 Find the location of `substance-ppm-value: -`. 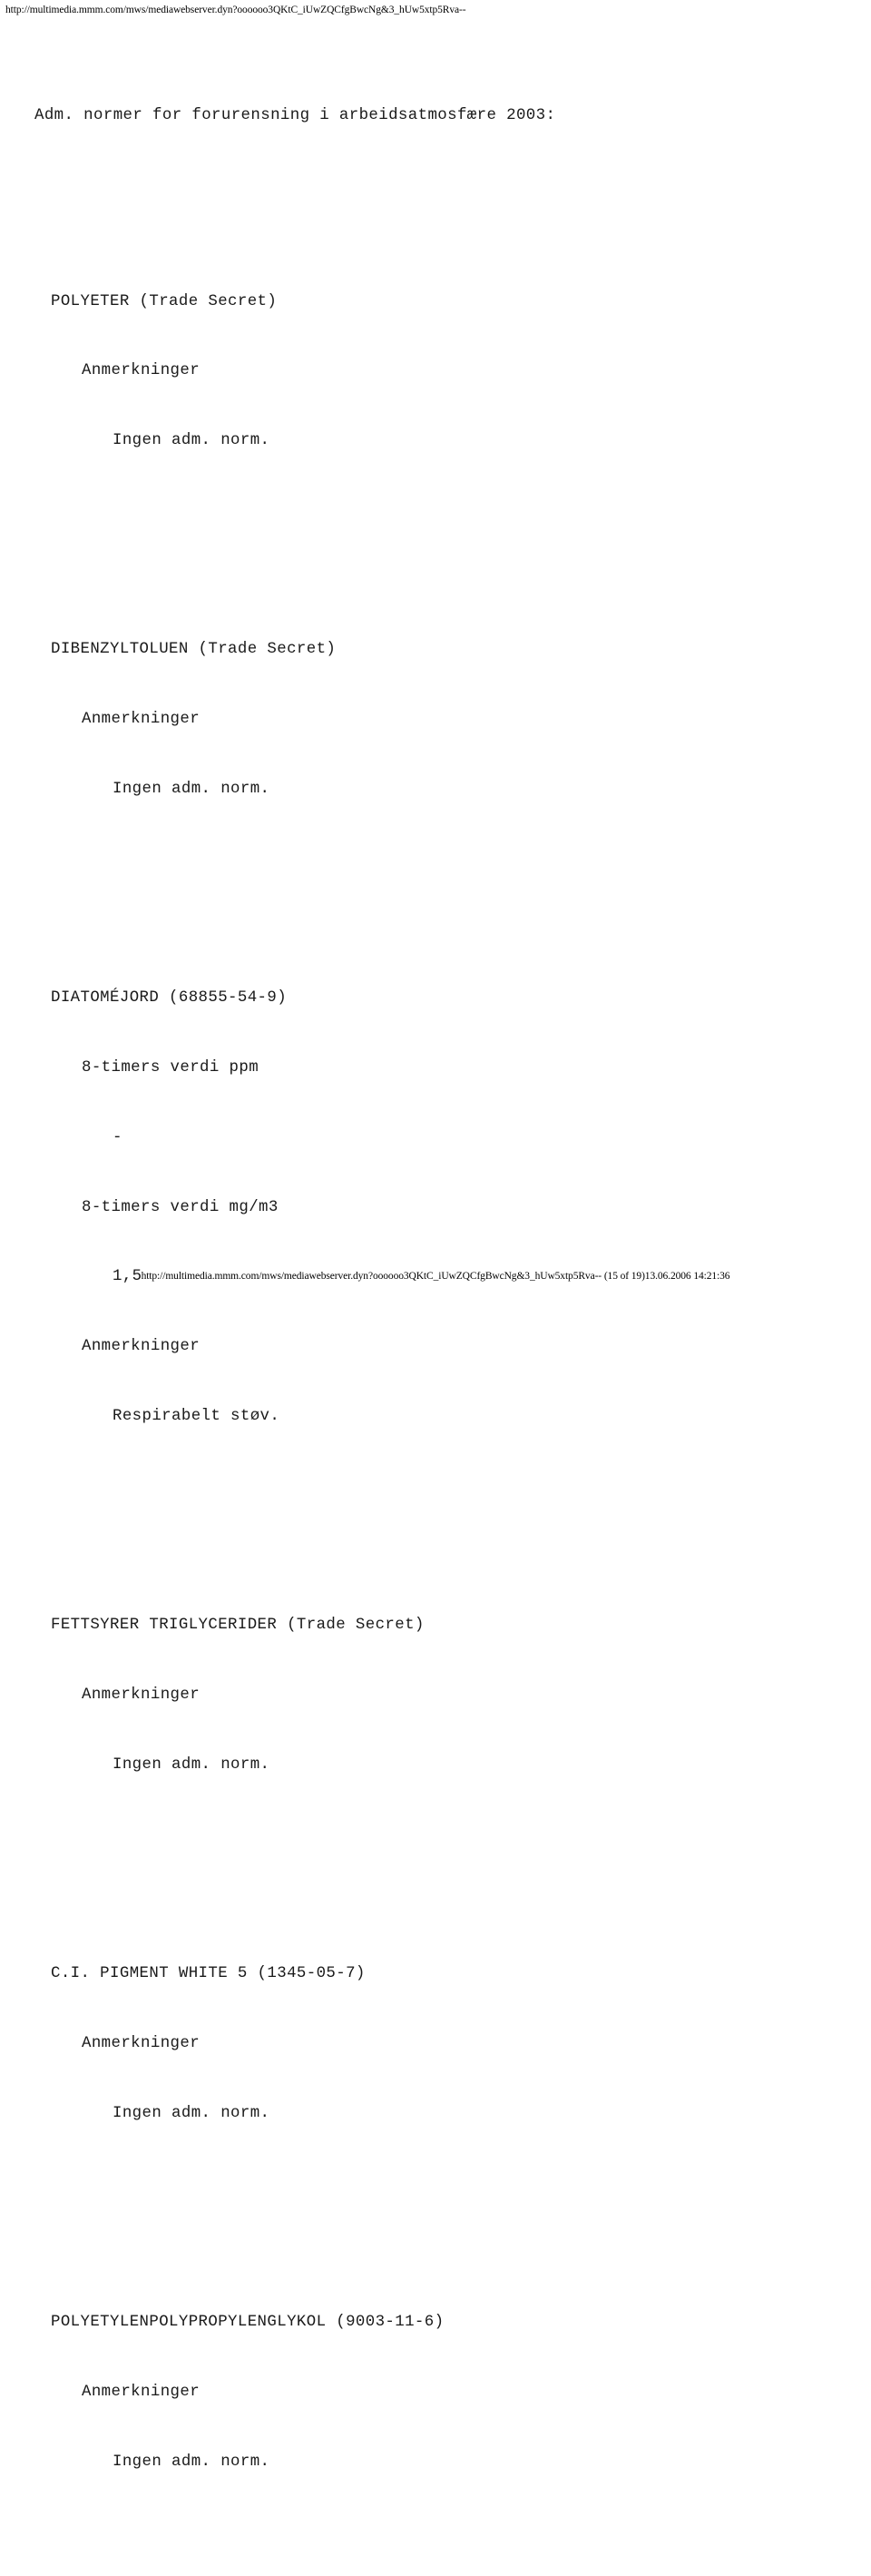

substance-ppm-value: - is located at coordinates (117, 1137).